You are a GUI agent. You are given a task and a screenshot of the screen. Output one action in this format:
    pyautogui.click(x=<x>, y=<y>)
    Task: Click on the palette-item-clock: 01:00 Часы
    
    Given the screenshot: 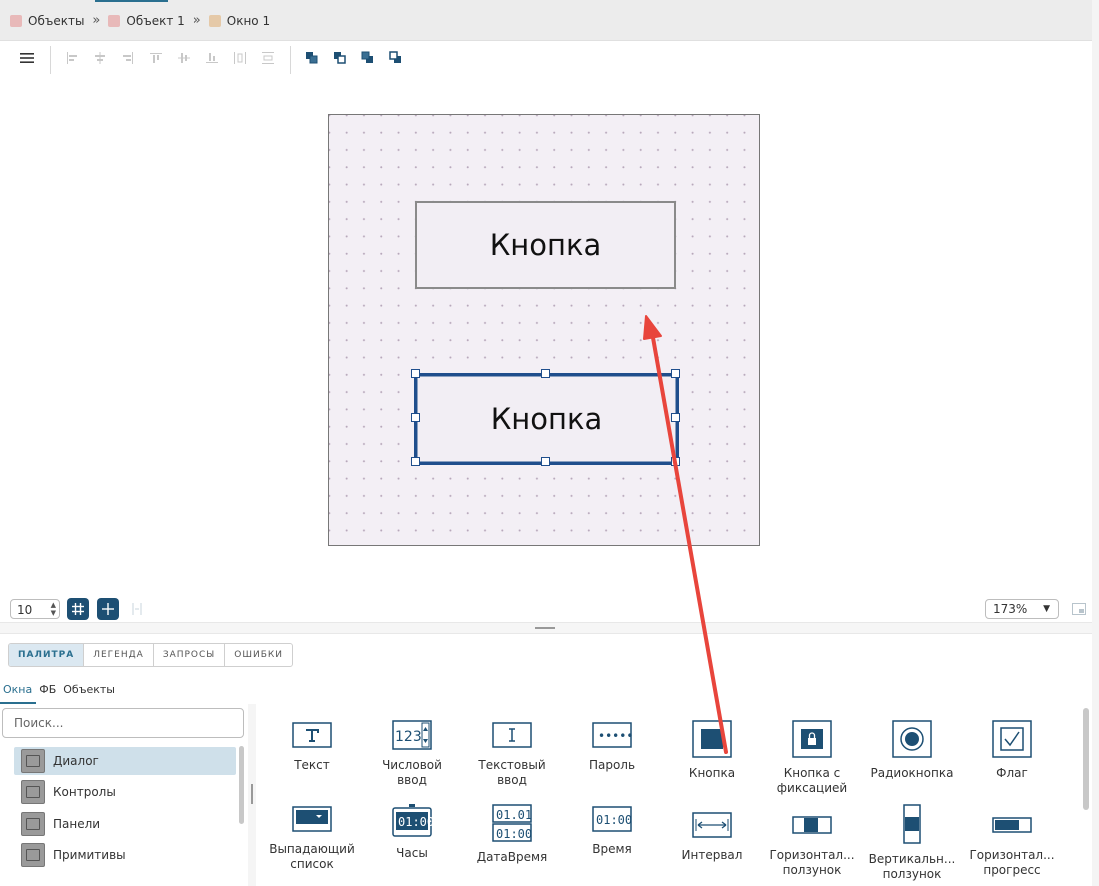 What is the action you would take?
    pyautogui.click(x=412, y=832)
    